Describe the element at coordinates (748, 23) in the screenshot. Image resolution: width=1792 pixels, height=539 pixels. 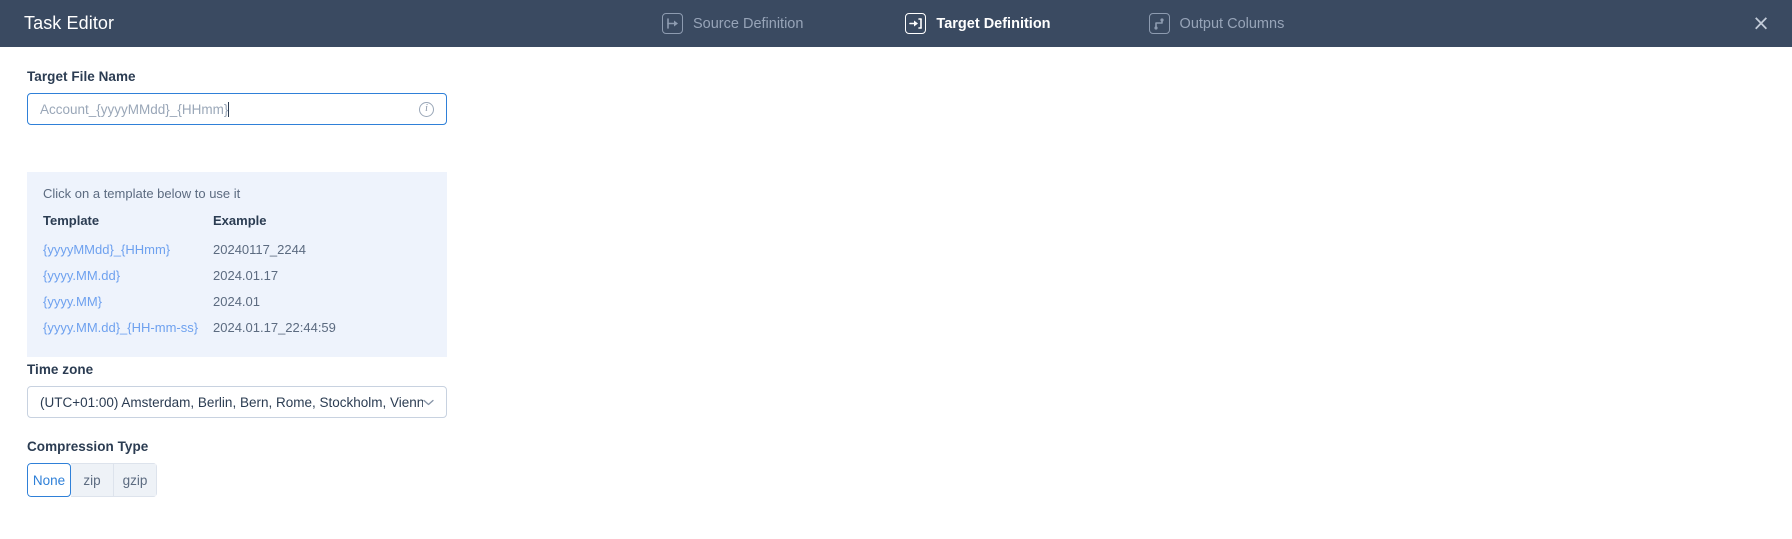
I see `tab-source-definition-label: Source Definition` at that location.